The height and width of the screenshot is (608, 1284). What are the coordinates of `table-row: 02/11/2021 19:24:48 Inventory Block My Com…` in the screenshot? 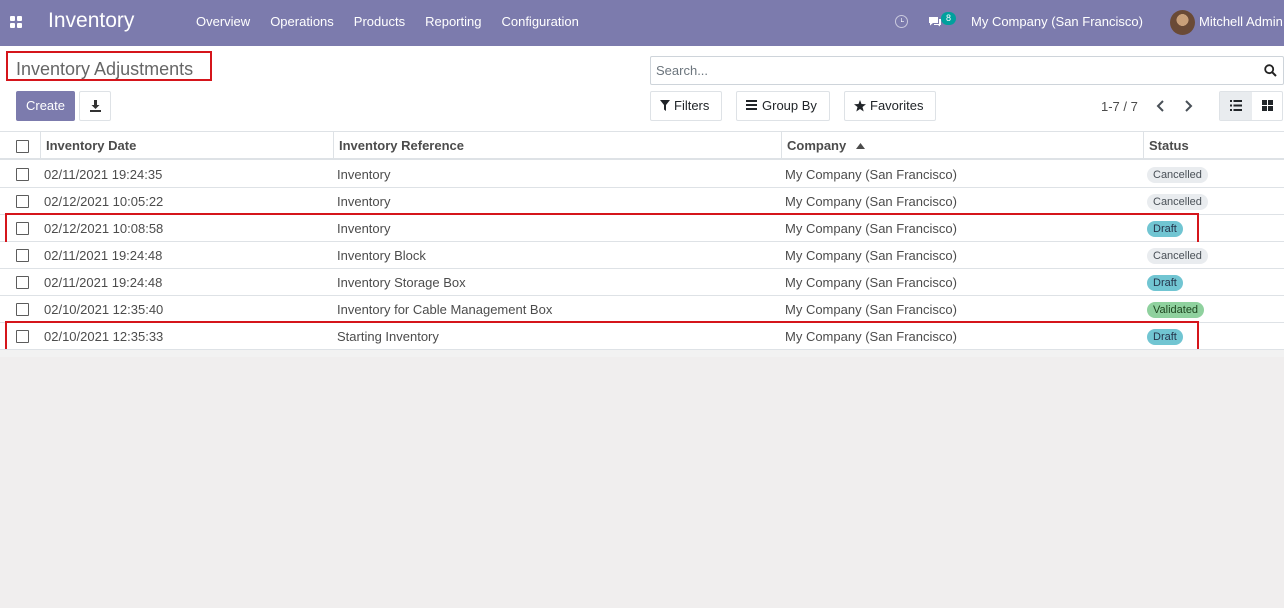 It's located at (642, 255).